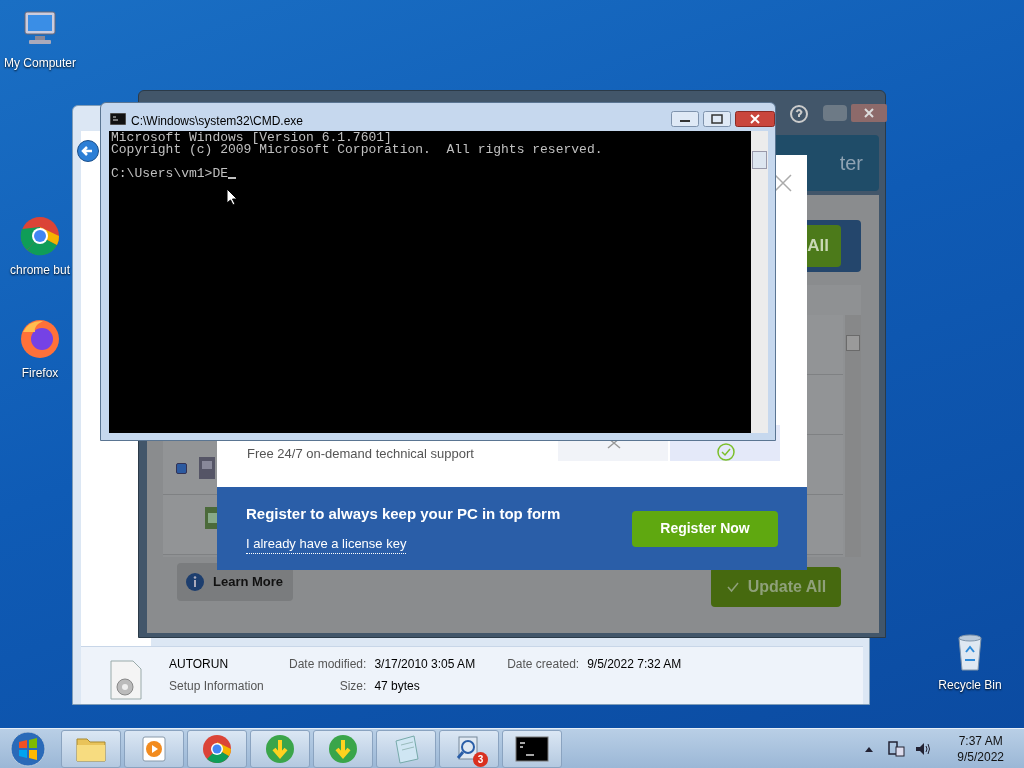  Describe the element at coordinates (469, 748) in the screenshot. I see `taskbar-button: 3` at that location.